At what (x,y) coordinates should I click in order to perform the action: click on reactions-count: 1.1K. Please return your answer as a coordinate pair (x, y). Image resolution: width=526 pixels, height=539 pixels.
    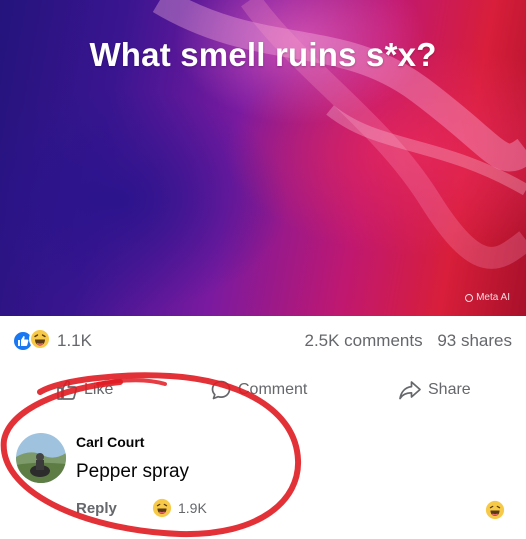
    Looking at the image, I should click on (74, 340).